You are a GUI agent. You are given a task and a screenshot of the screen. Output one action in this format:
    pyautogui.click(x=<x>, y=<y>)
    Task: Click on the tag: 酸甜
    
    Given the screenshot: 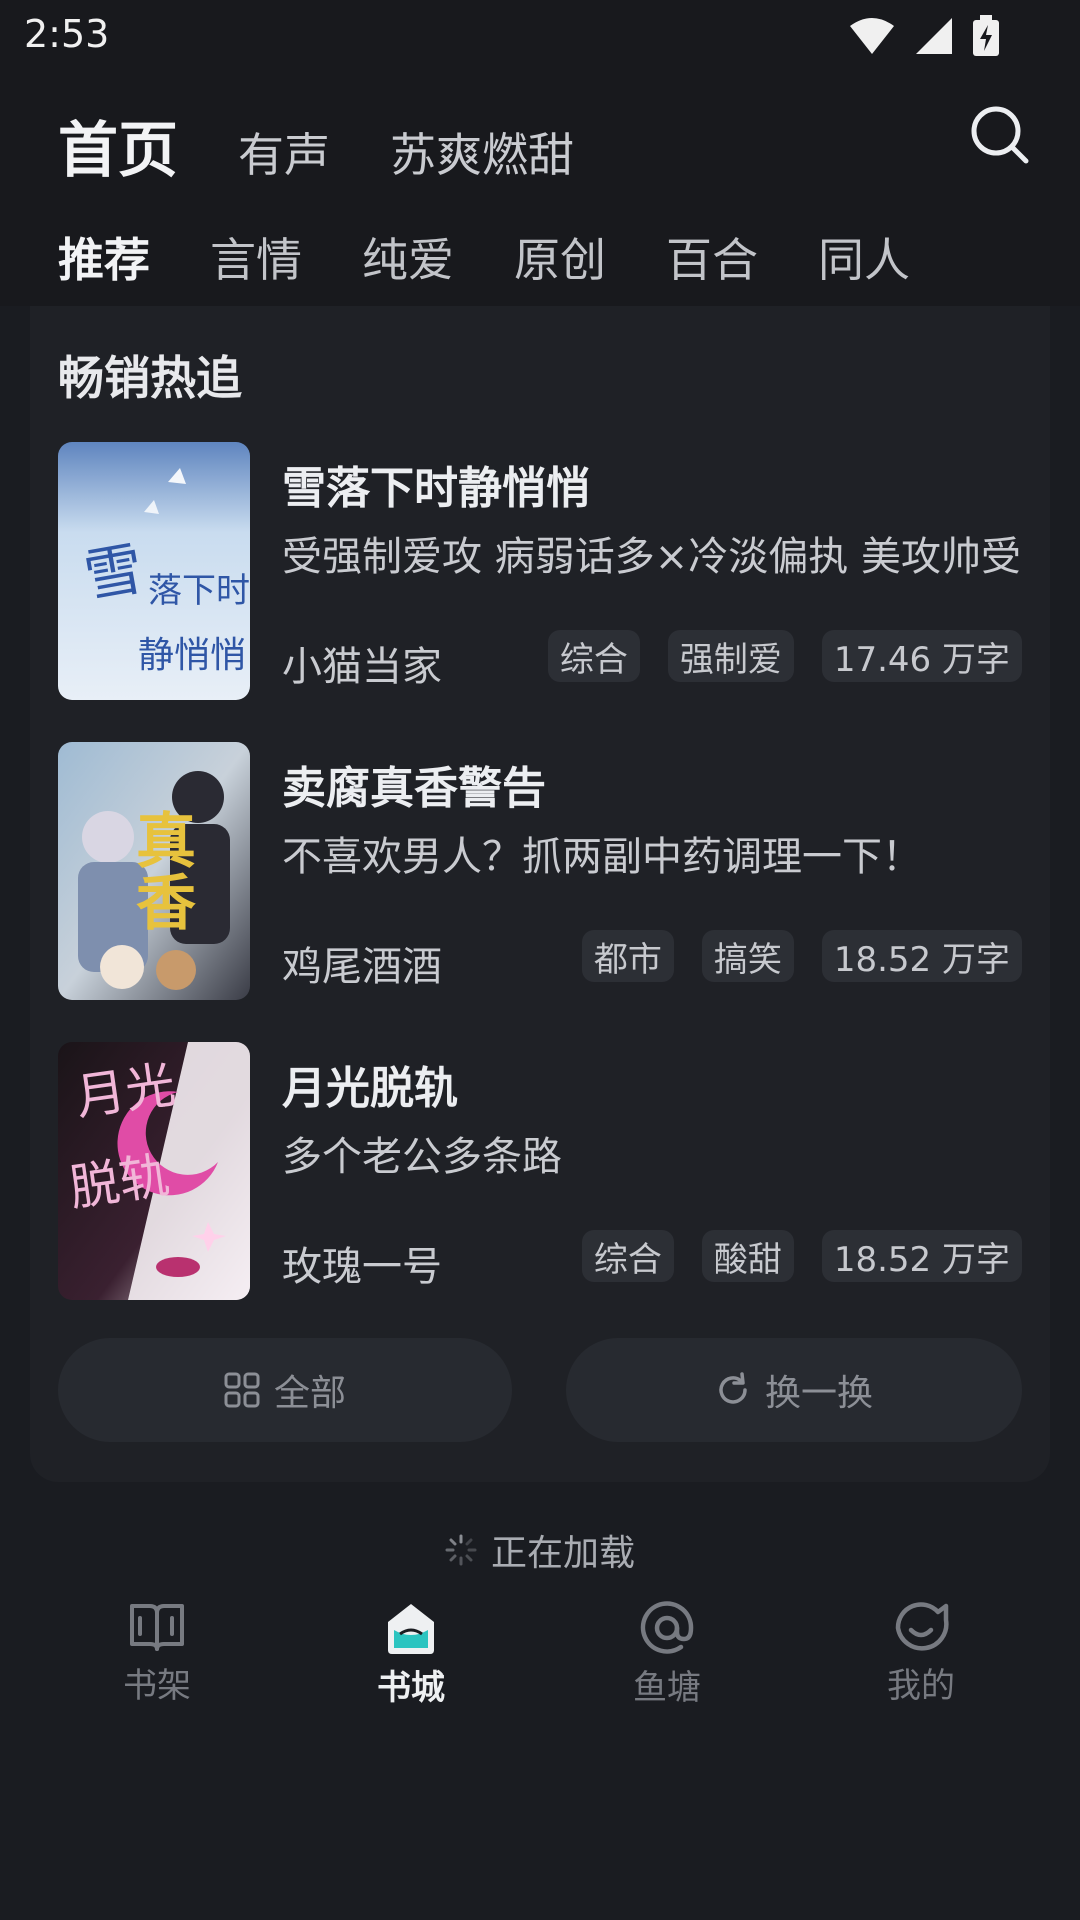 What is the action you would take?
    pyautogui.click(x=747, y=1256)
    